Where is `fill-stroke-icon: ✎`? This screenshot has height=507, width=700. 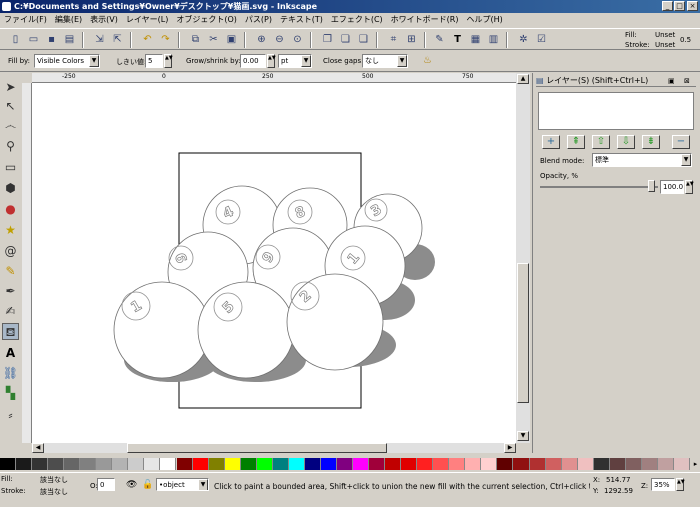
fill-stroke-icon: ✎ is located at coordinates (439, 39).